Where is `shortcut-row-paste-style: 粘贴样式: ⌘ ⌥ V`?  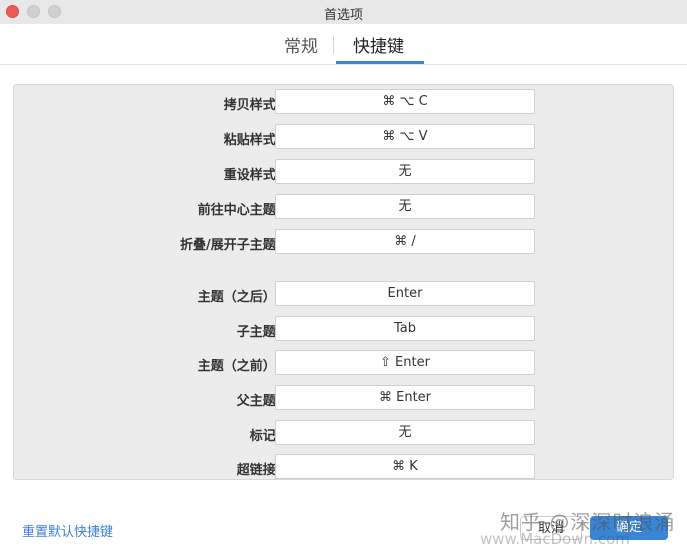 shortcut-row-paste-style: 粘贴样式: ⌘ ⌥ V is located at coordinates (344, 137).